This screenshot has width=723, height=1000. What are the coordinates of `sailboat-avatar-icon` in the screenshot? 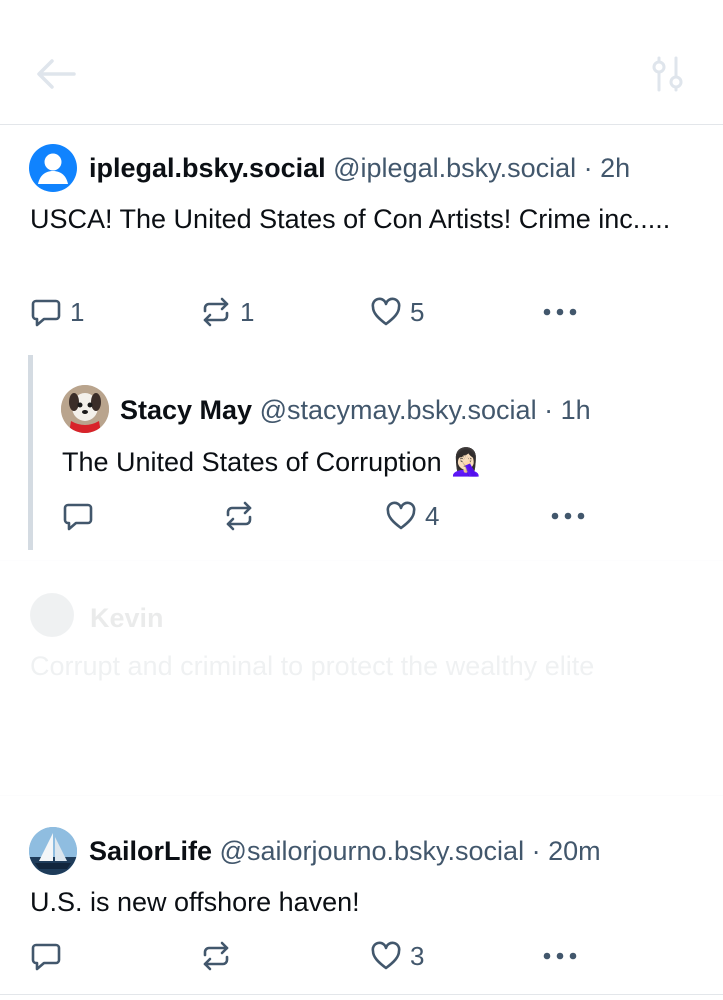 It's located at (53, 851).